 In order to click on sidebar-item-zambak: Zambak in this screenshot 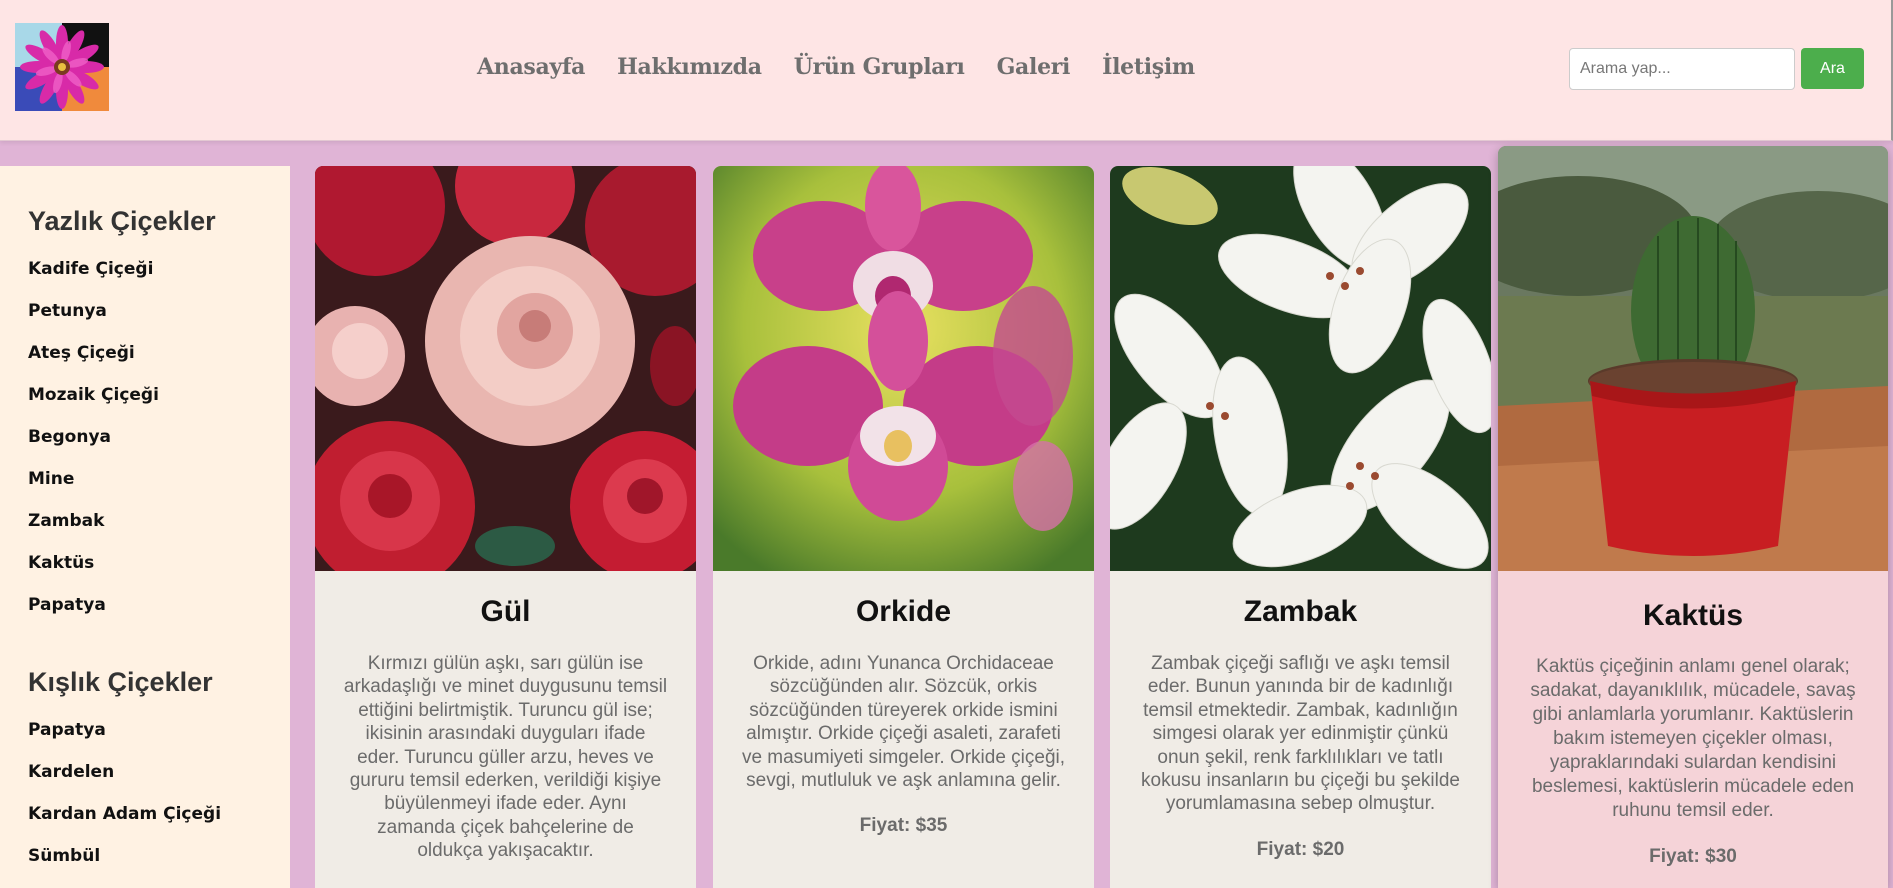, I will do `click(159, 532)`.